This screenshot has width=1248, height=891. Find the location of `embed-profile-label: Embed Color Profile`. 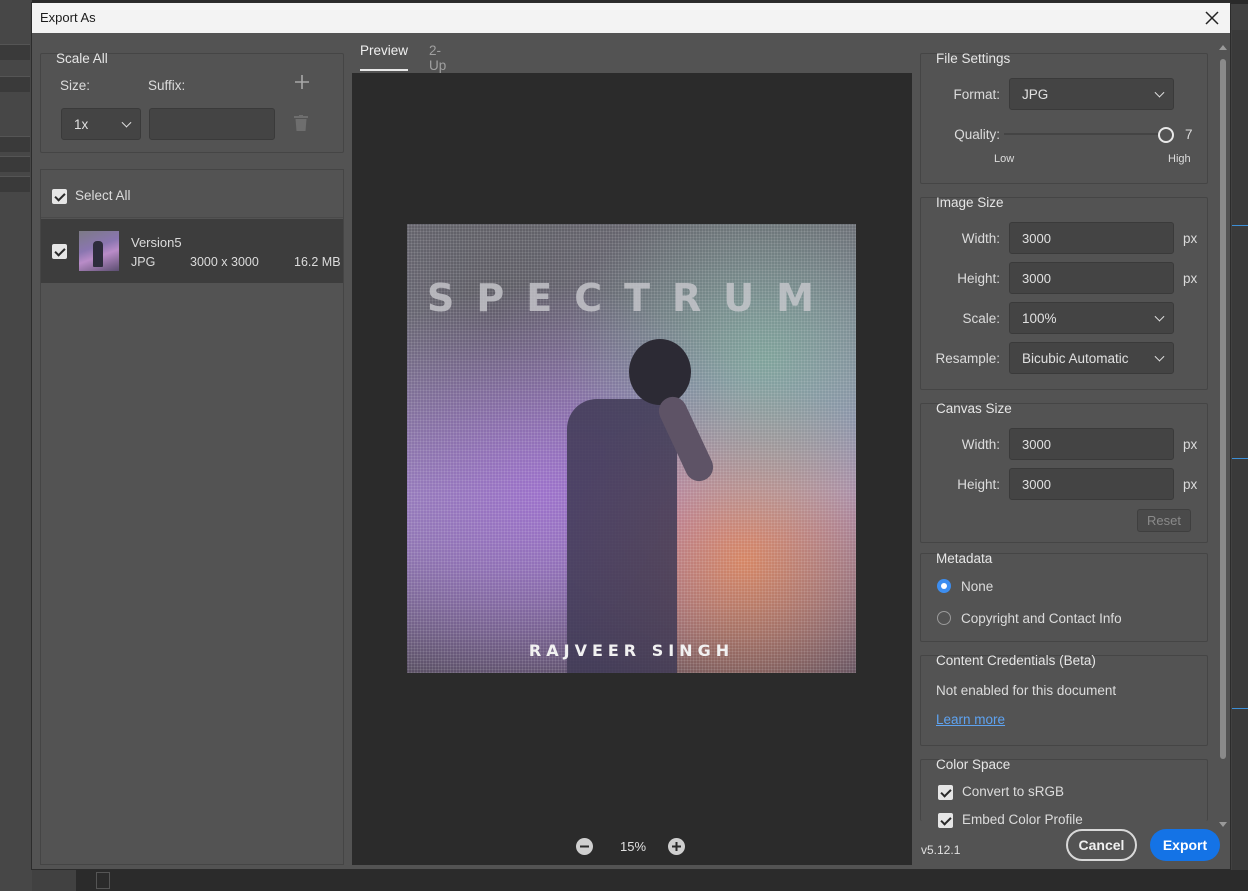

embed-profile-label: Embed Color Profile is located at coordinates (1022, 819).